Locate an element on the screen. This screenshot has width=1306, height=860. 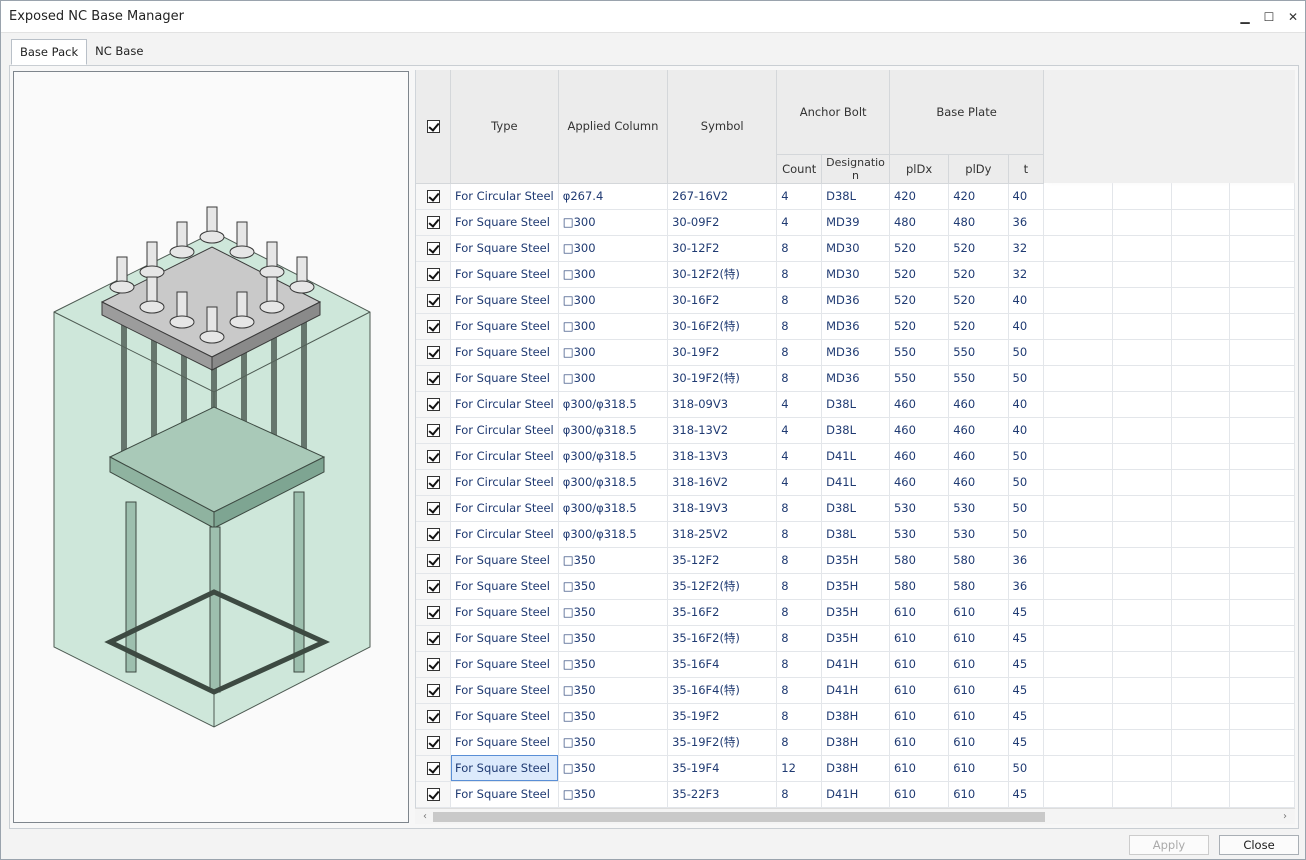
cell-symbol: 35-16F2(特) is located at coordinates (722, 638).